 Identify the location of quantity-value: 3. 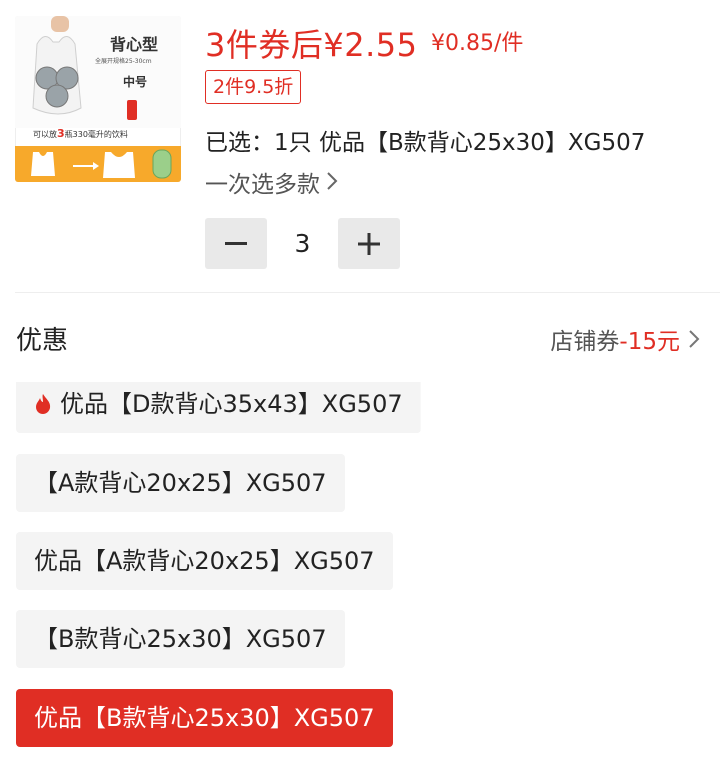
(302, 243).